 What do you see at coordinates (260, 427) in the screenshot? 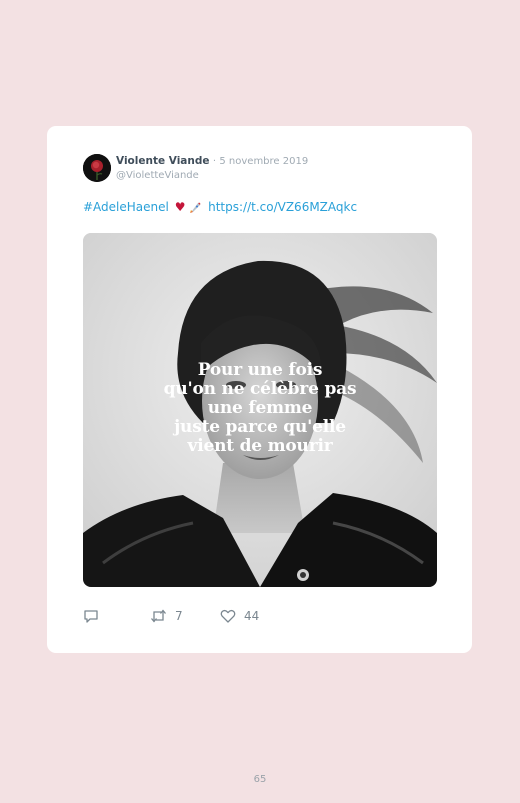
I see `overlay-line: juste parce qu'elle` at bounding box center [260, 427].